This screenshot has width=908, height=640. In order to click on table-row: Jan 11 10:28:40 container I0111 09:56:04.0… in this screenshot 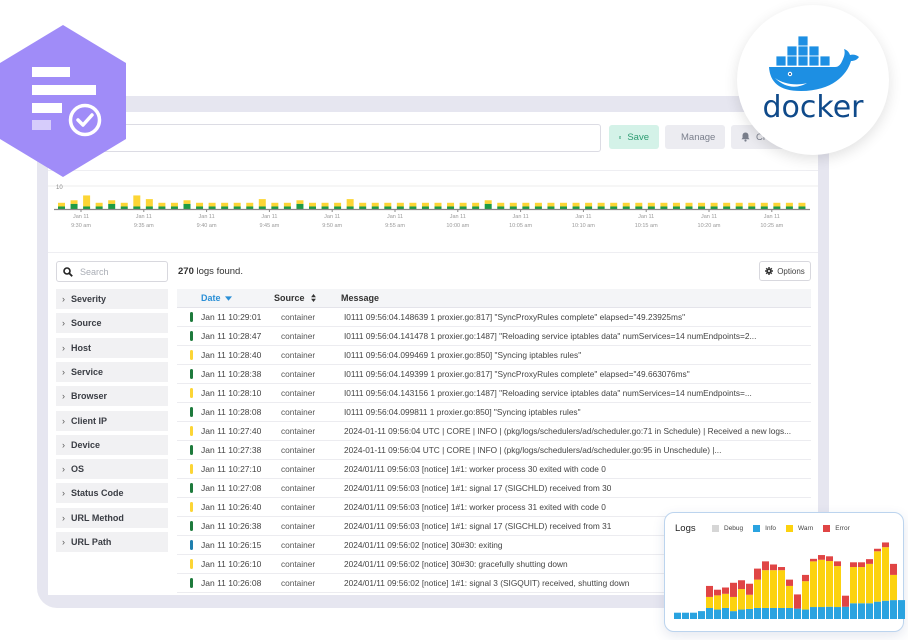, I will do `click(494, 355)`.